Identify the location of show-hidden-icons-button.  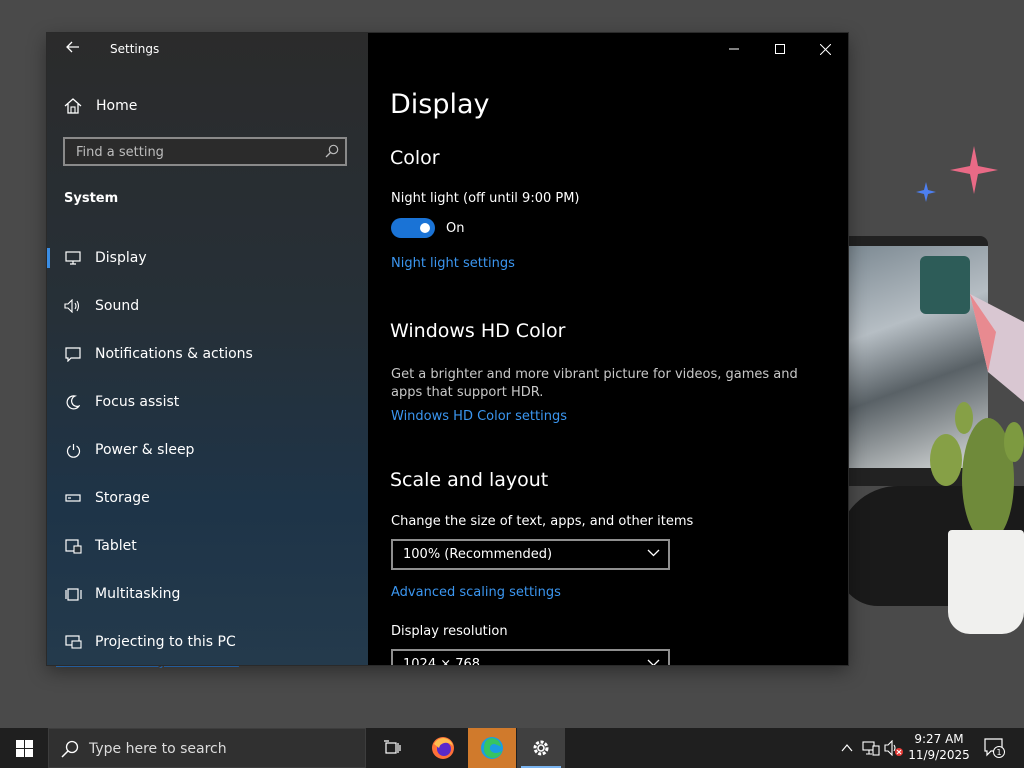
(847, 748).